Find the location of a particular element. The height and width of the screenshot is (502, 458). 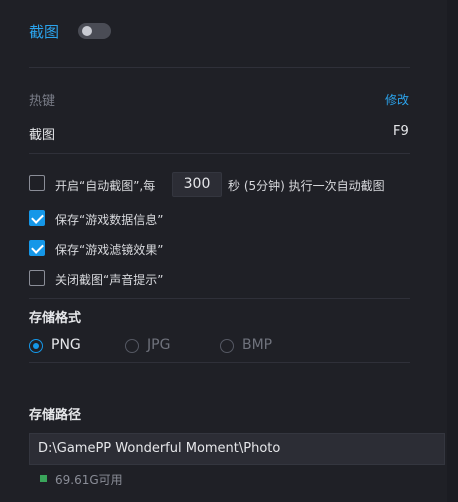

hotkey-label: 热键 is located at coordinates (42, 101).